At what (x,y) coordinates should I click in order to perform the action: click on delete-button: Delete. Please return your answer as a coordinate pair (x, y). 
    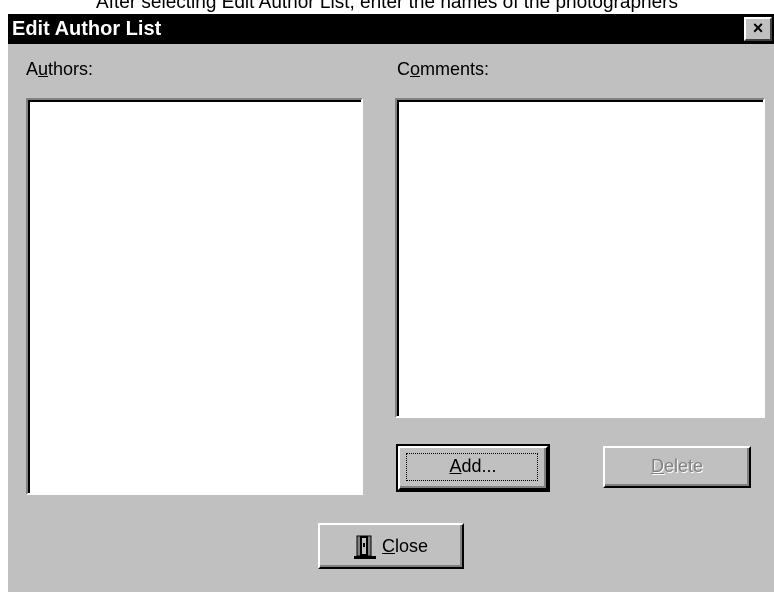
    Looking at the image, I should click on (677, 467).